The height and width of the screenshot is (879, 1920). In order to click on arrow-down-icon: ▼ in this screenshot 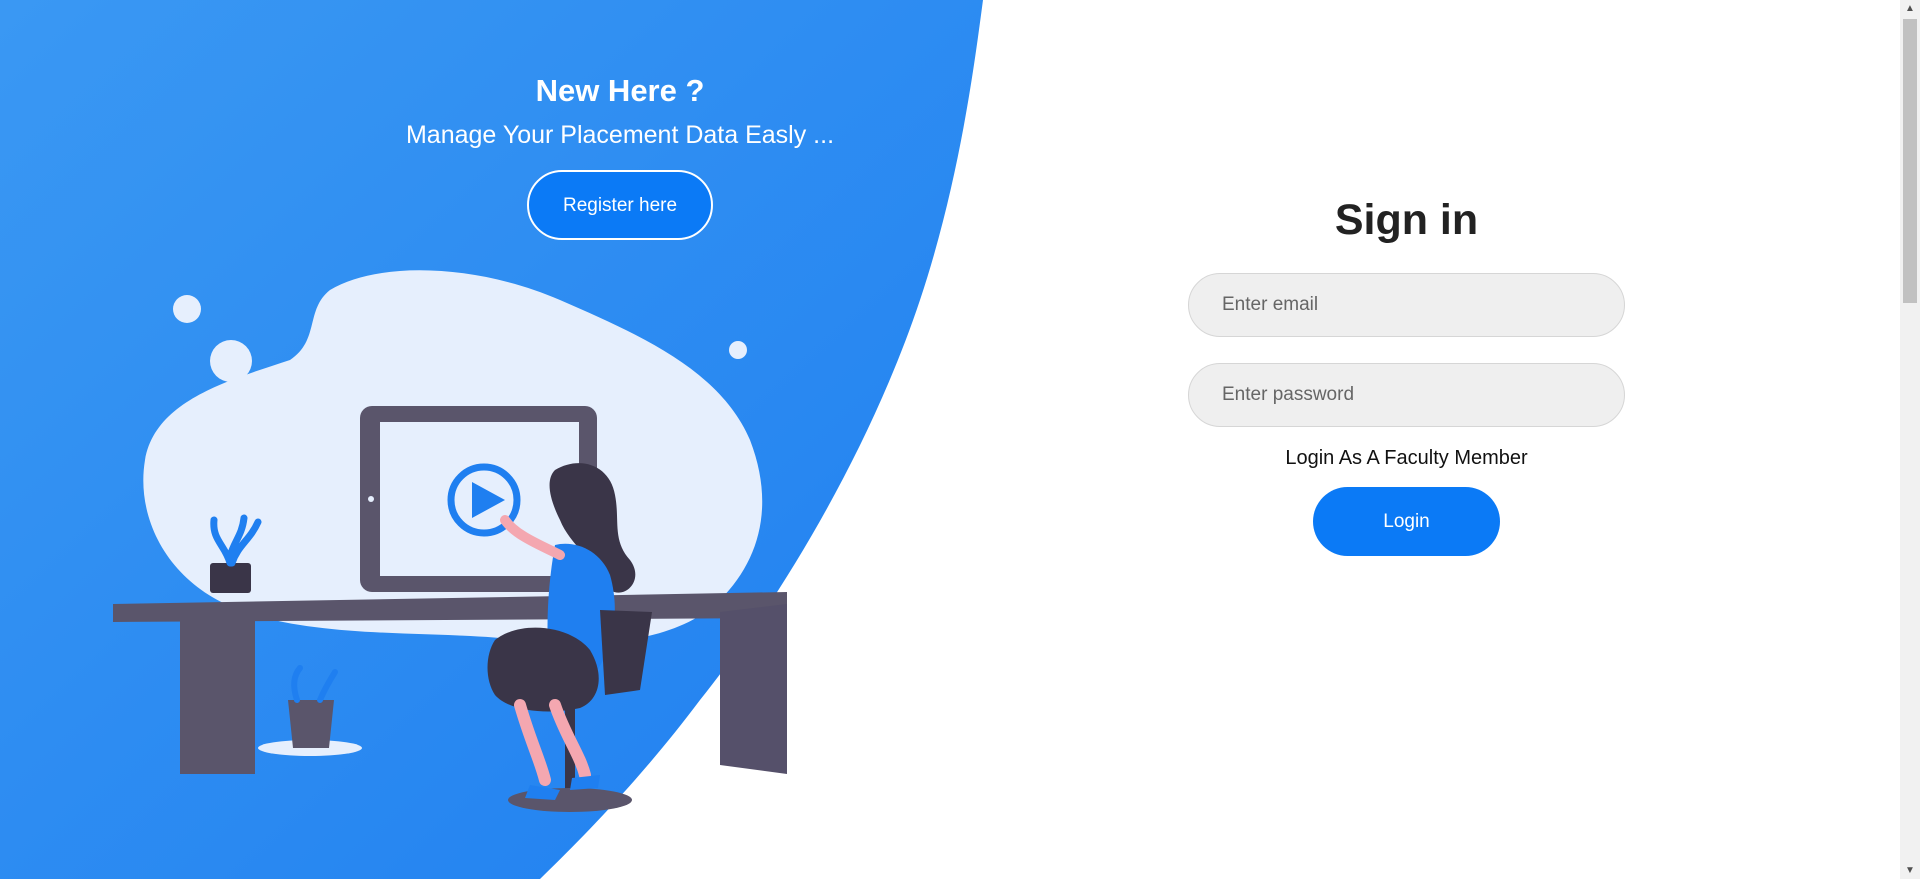, I will do `click(1910, 870)`.